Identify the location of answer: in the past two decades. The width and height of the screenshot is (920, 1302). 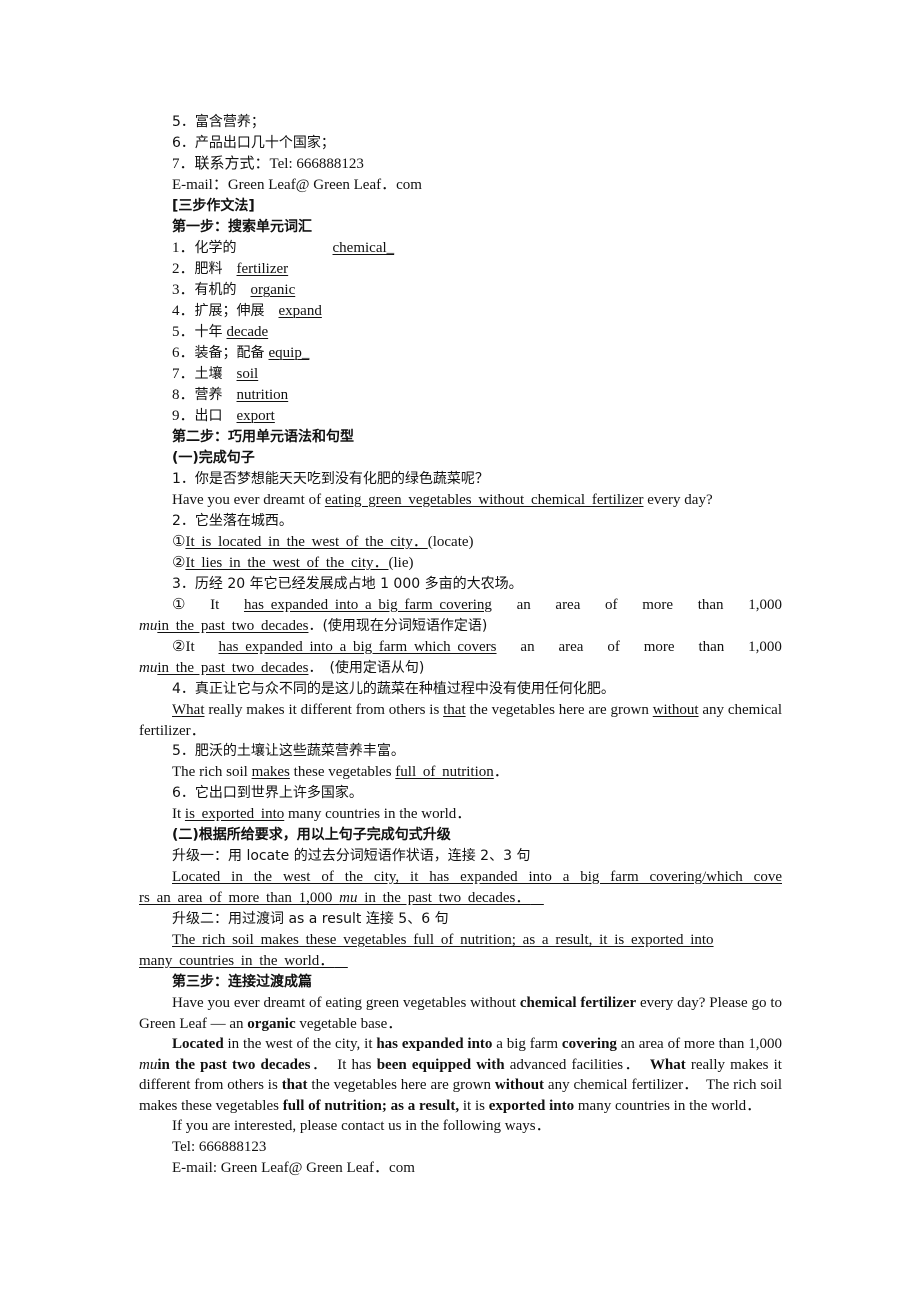
(233, 626).